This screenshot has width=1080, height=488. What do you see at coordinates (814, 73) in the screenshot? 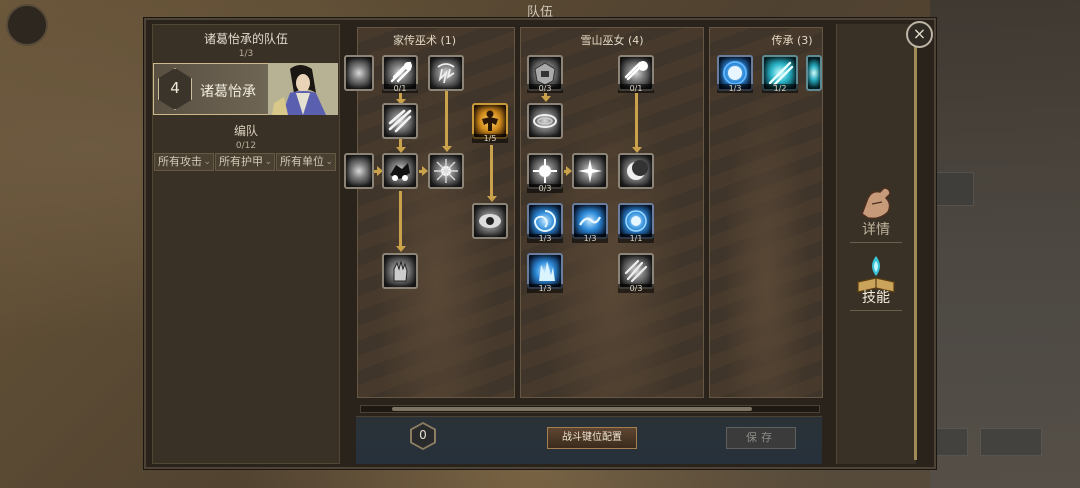
I see `cyan-slash-icon` at bounding box center [814, 73].